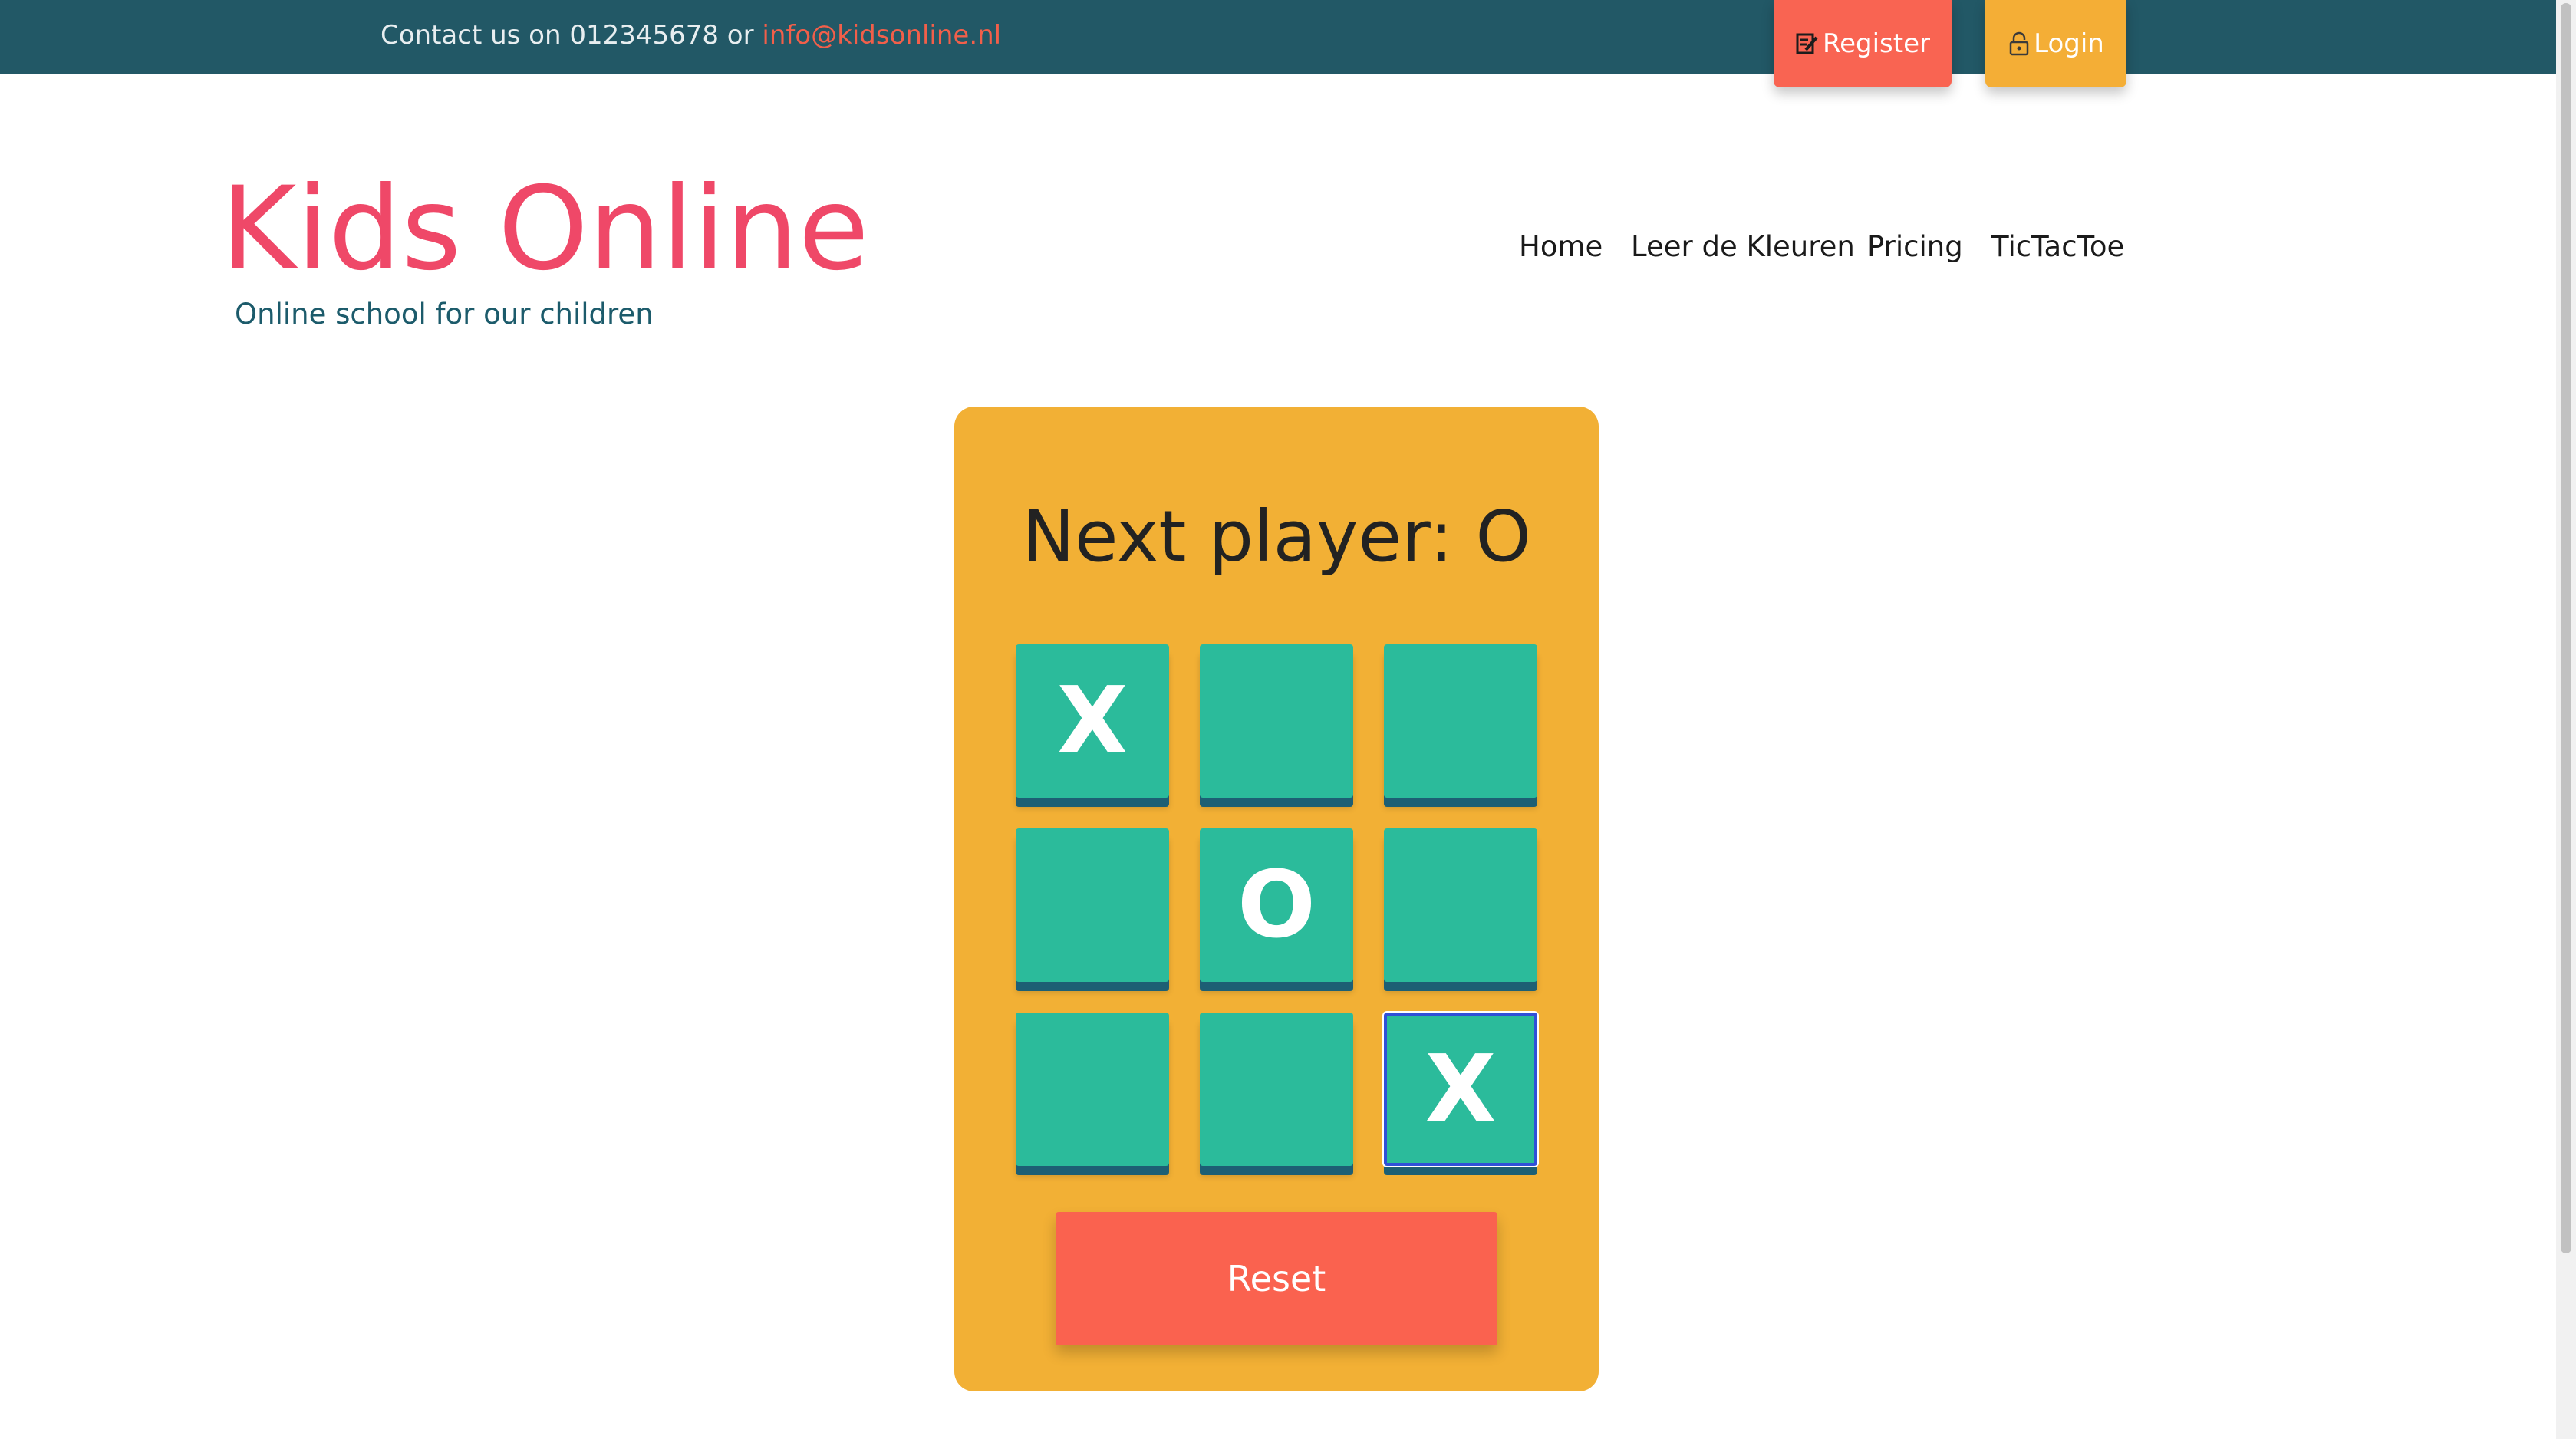 The image size is (2576, 1439). I want to click on contact-text: Contact us on 012345678 or, so click(571, 35).